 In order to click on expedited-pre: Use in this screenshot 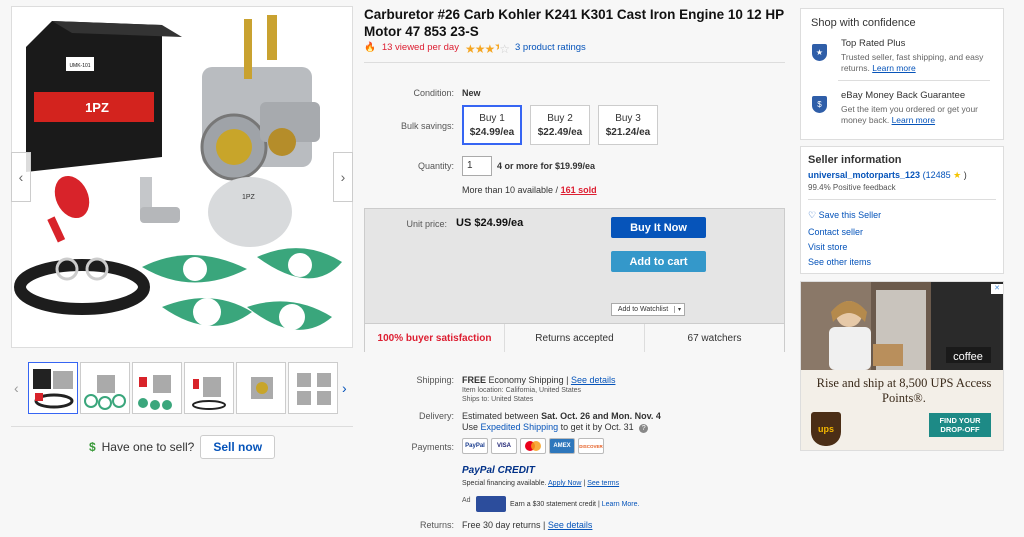, I will do `click(470, 427)`.